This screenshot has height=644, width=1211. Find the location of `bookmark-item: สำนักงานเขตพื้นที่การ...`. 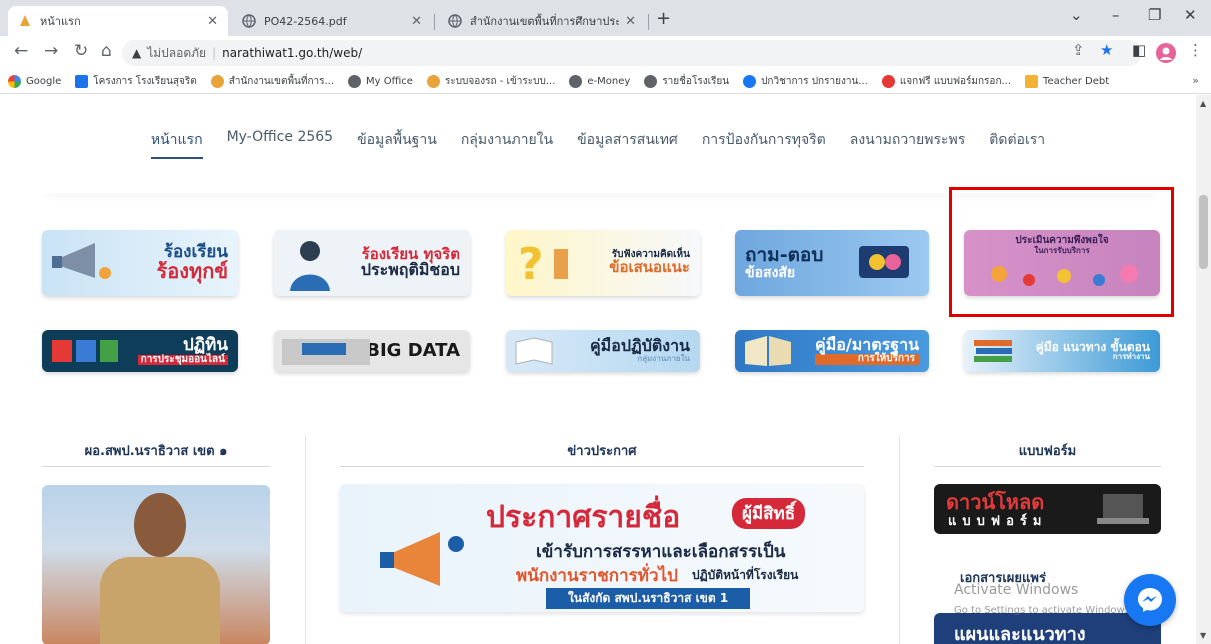

bookmark-item: สำนักงานเขตพื้นที่การ... is located at coordinates (272, 81).